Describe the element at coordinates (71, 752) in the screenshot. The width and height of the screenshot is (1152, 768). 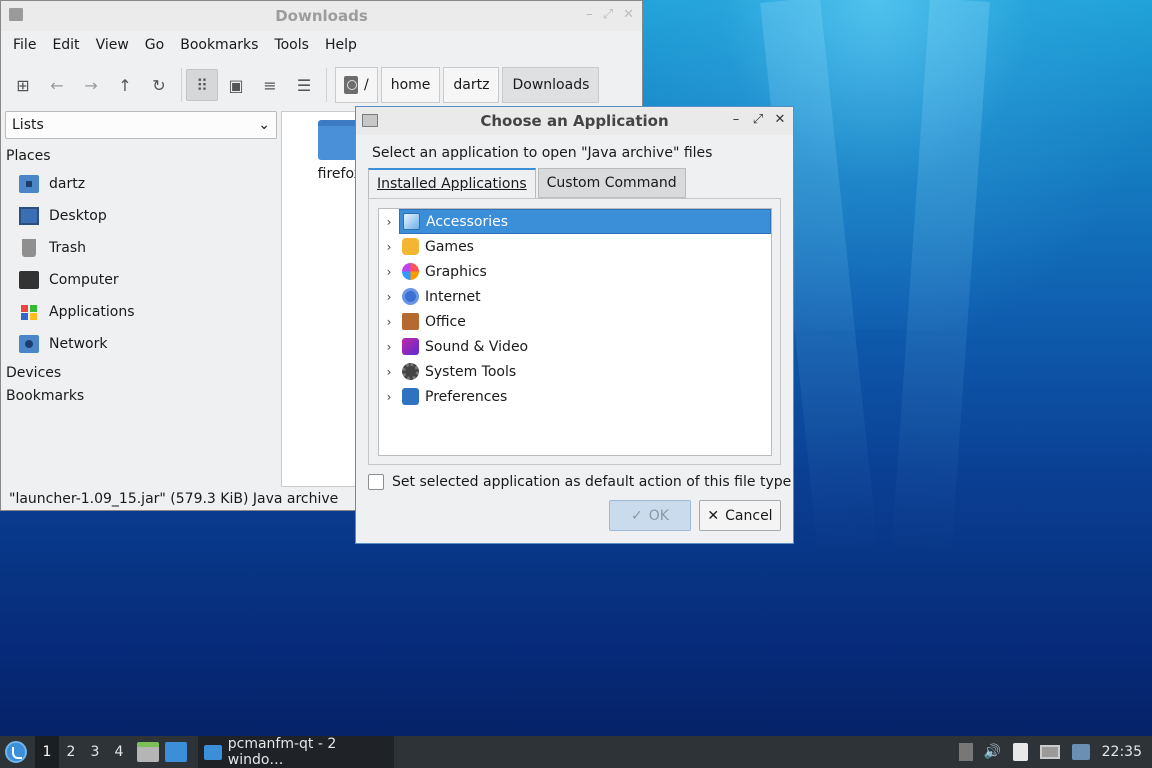
I see `desktop-switch-2: 2` at that location.